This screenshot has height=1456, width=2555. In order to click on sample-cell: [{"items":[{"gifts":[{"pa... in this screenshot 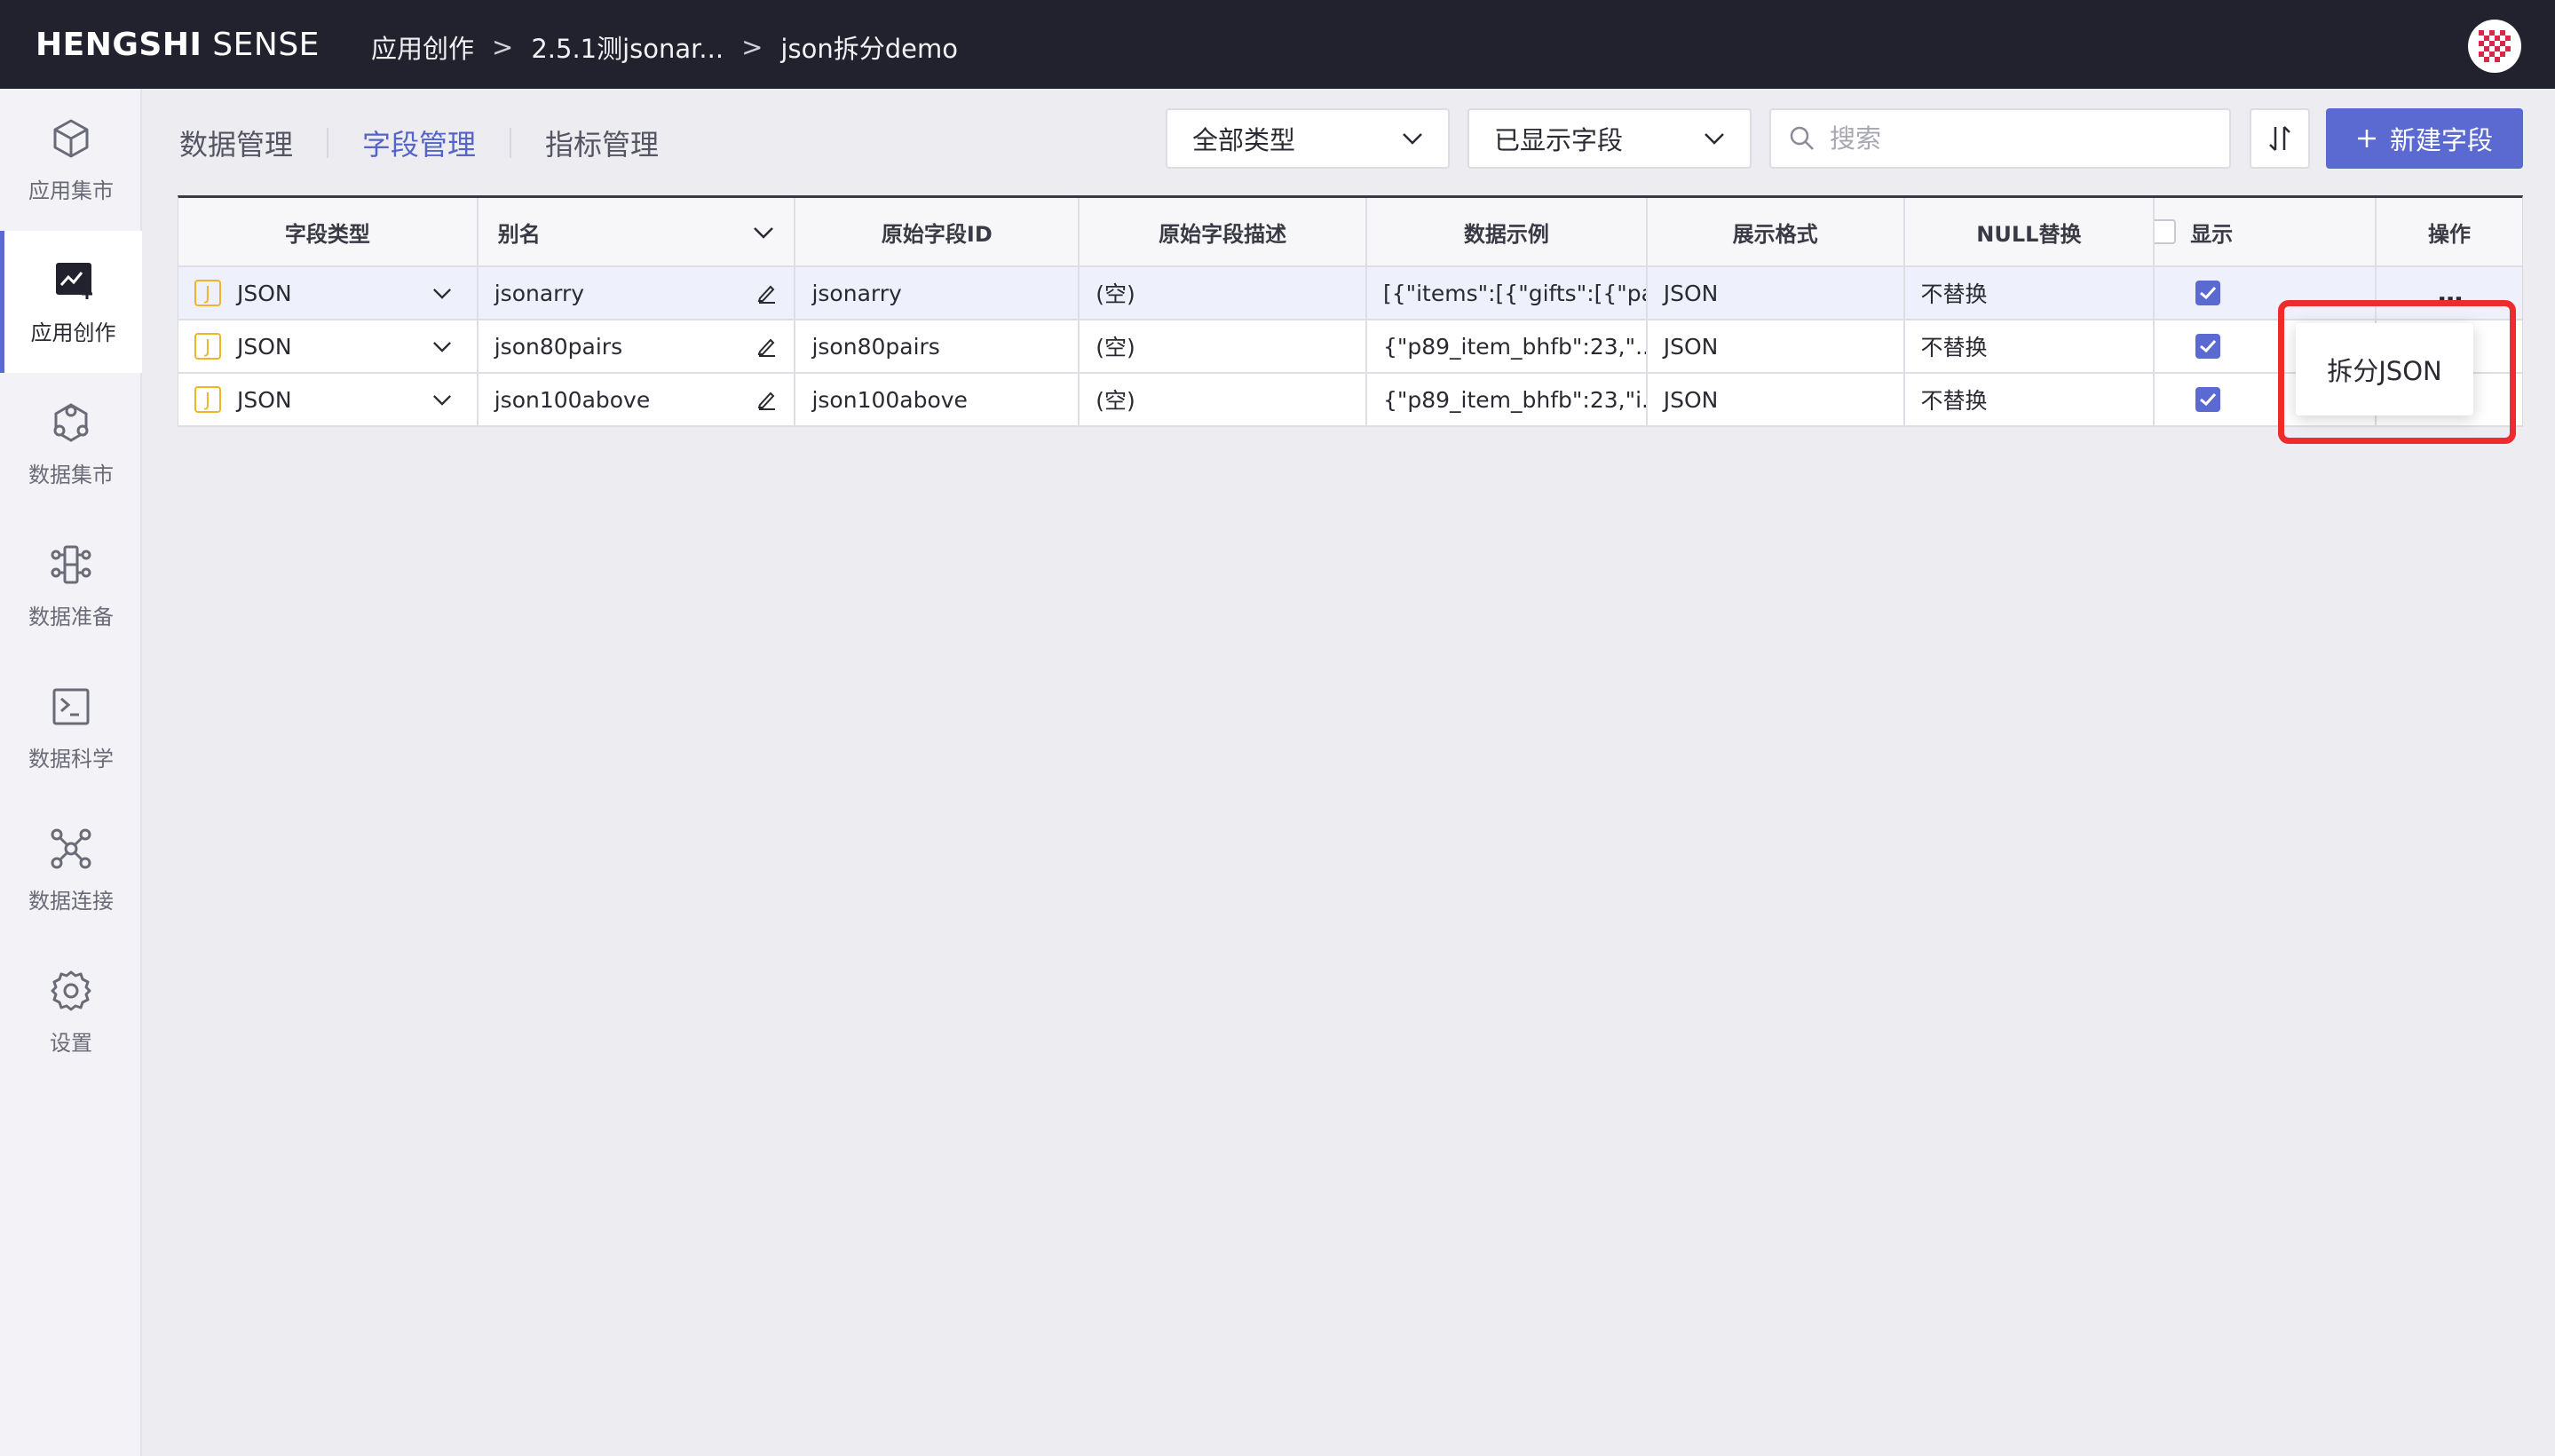, I will do `click(1507, 293)`.